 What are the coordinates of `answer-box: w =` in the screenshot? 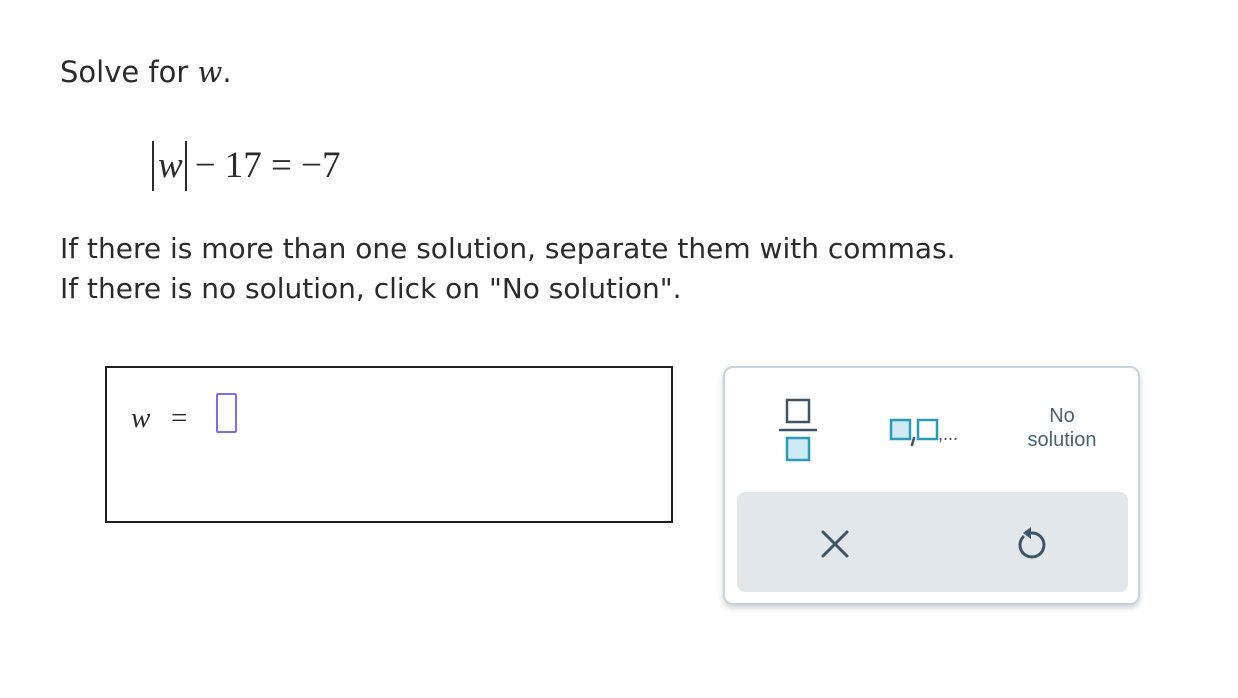 It's located at (389, 444).